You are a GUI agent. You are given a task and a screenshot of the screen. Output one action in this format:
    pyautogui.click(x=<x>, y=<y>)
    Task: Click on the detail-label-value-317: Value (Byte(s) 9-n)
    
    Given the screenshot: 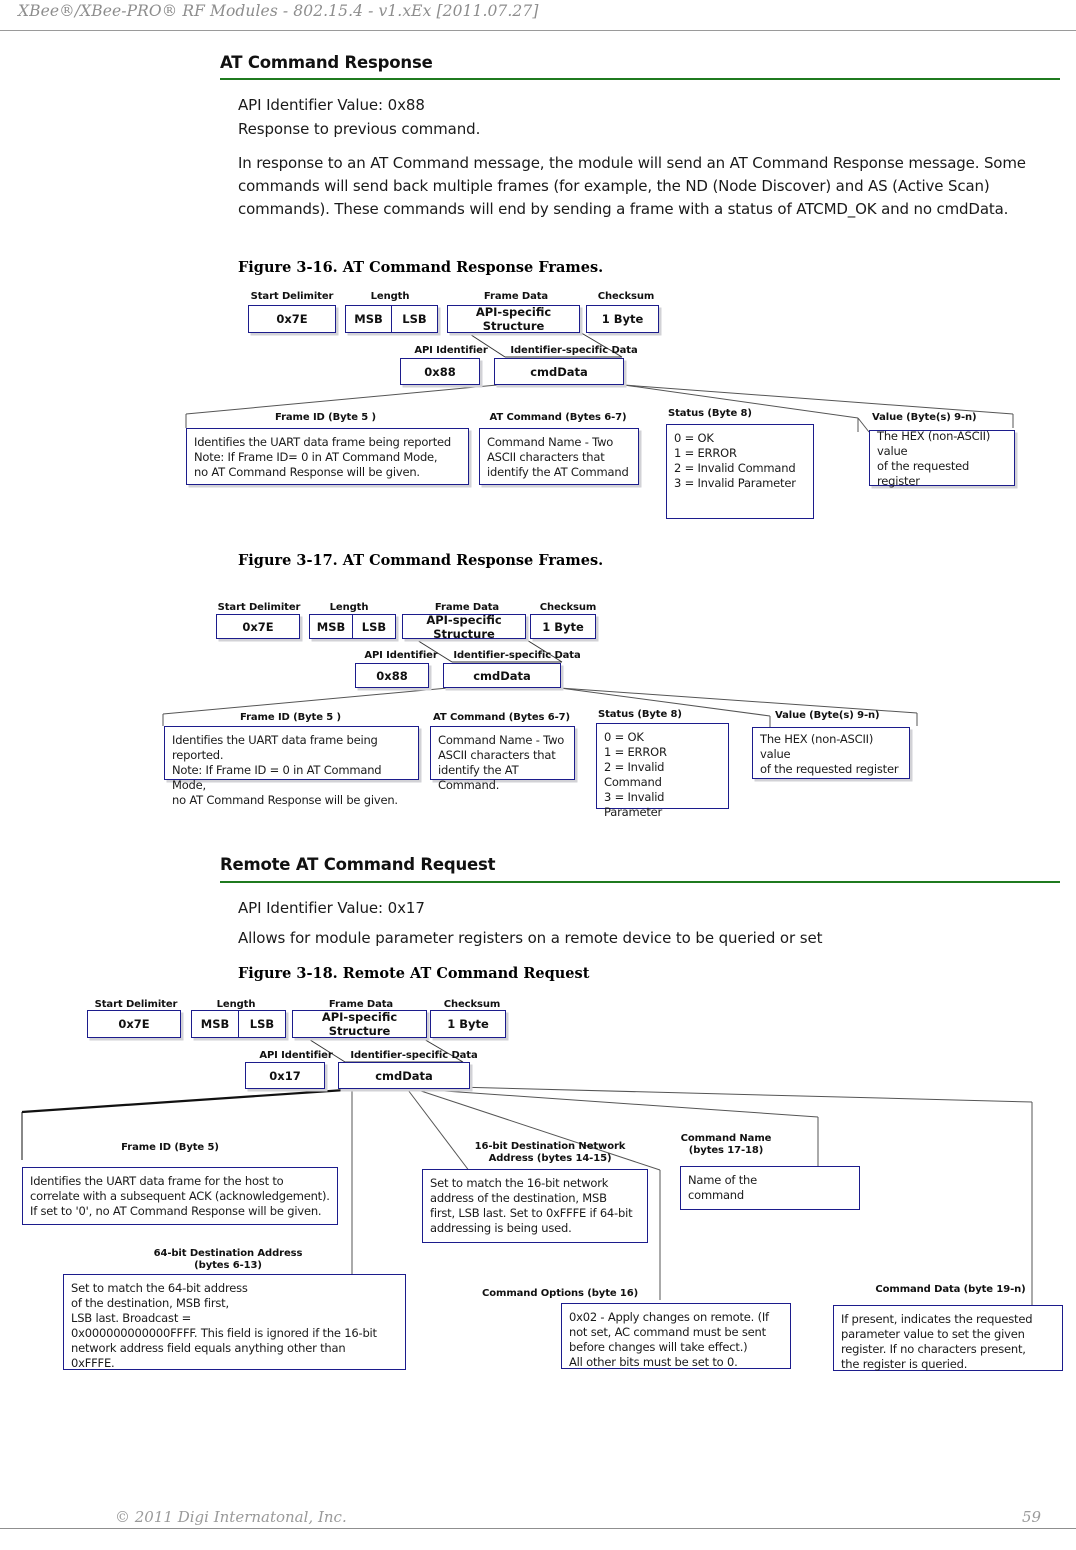 What is the action you would take?
    pyautogui.click(x=827, y=715)
    